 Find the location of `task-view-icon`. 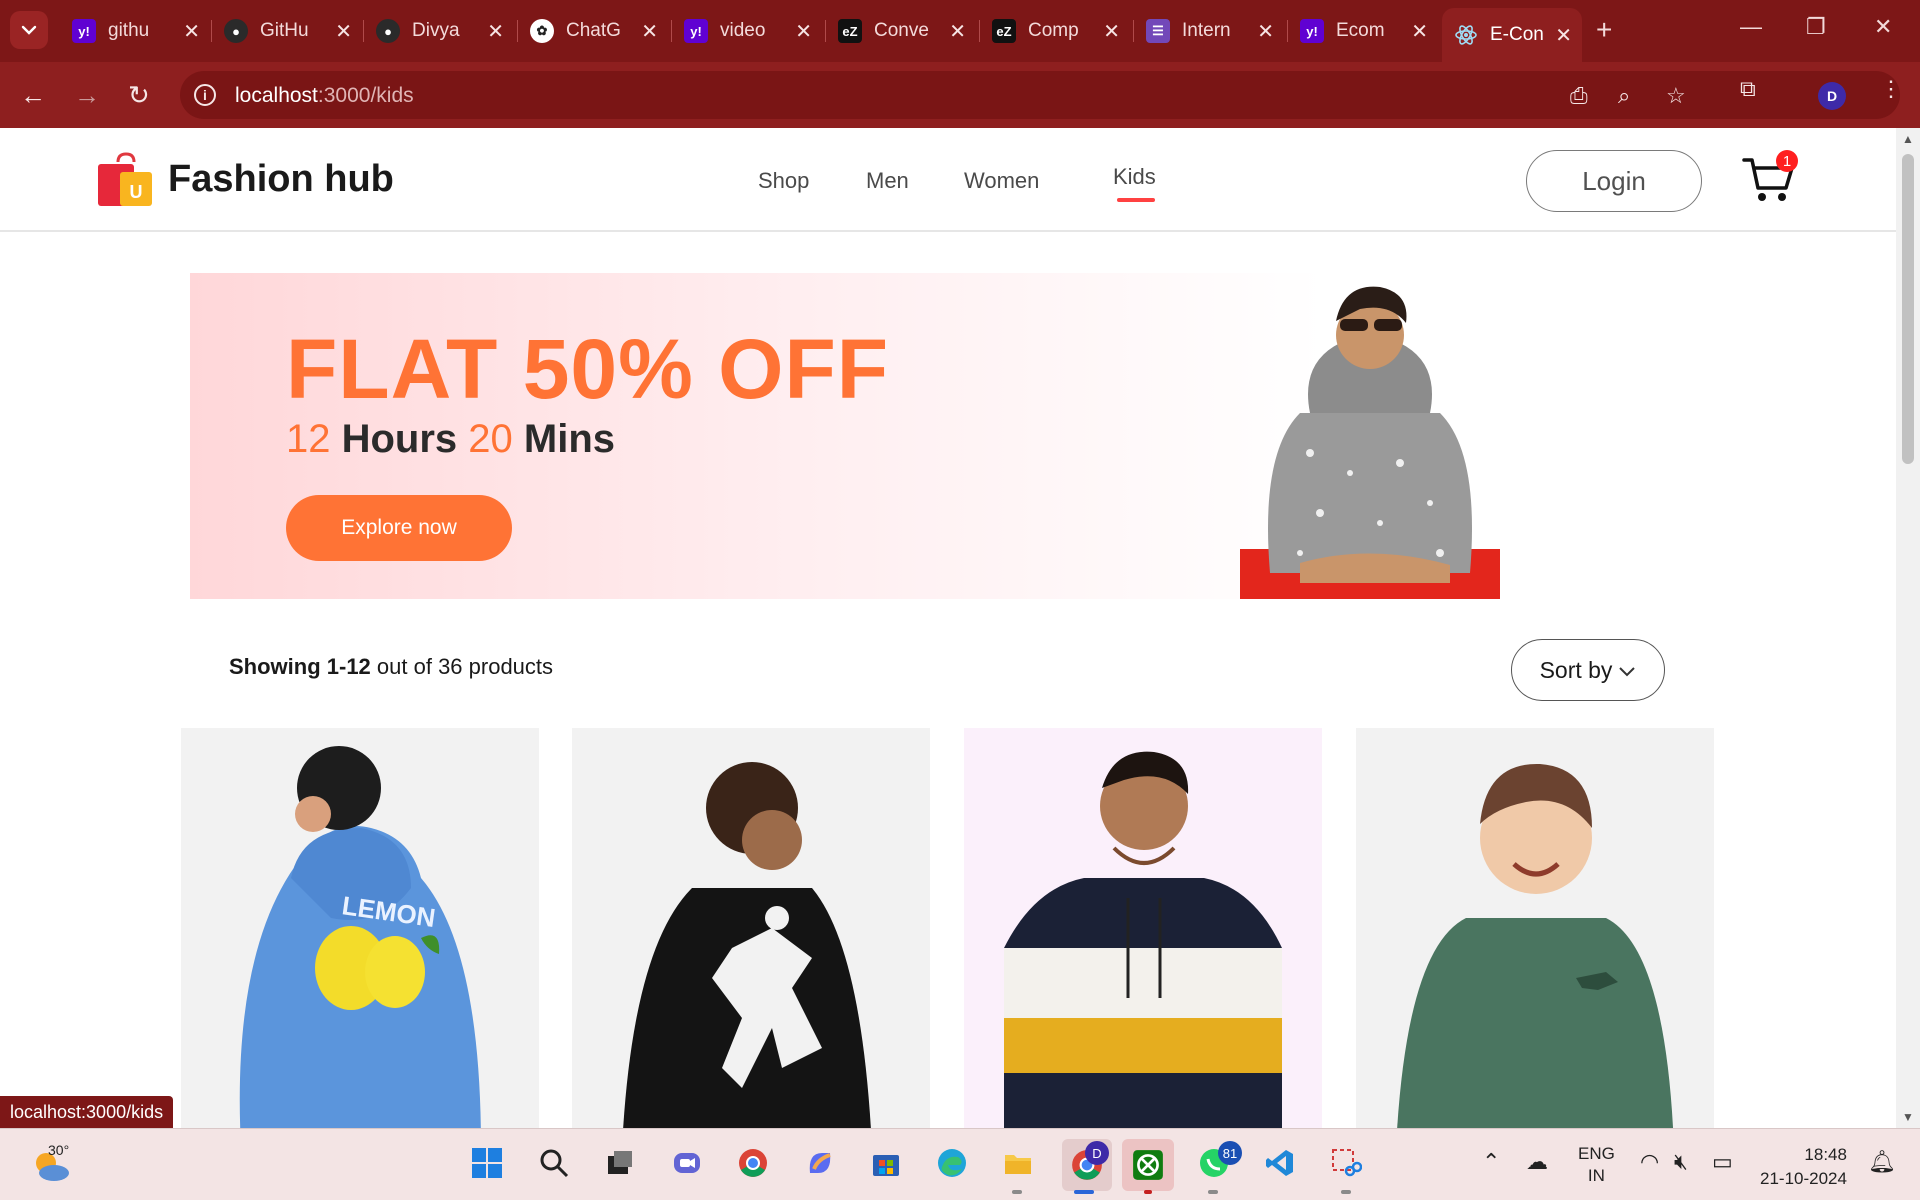

task-view-icon is located at coordinates (620, 1163).